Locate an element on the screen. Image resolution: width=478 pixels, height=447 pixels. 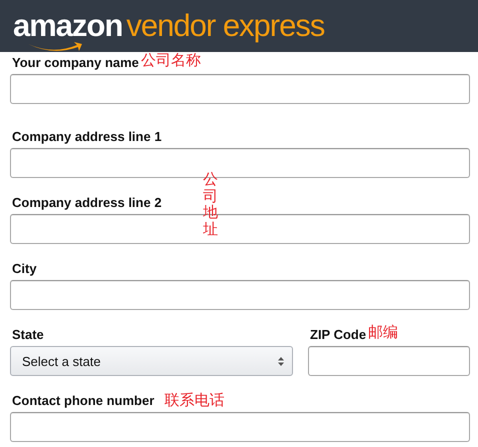
annotation-note: 公司名称 is located at coordinates (170, 60).